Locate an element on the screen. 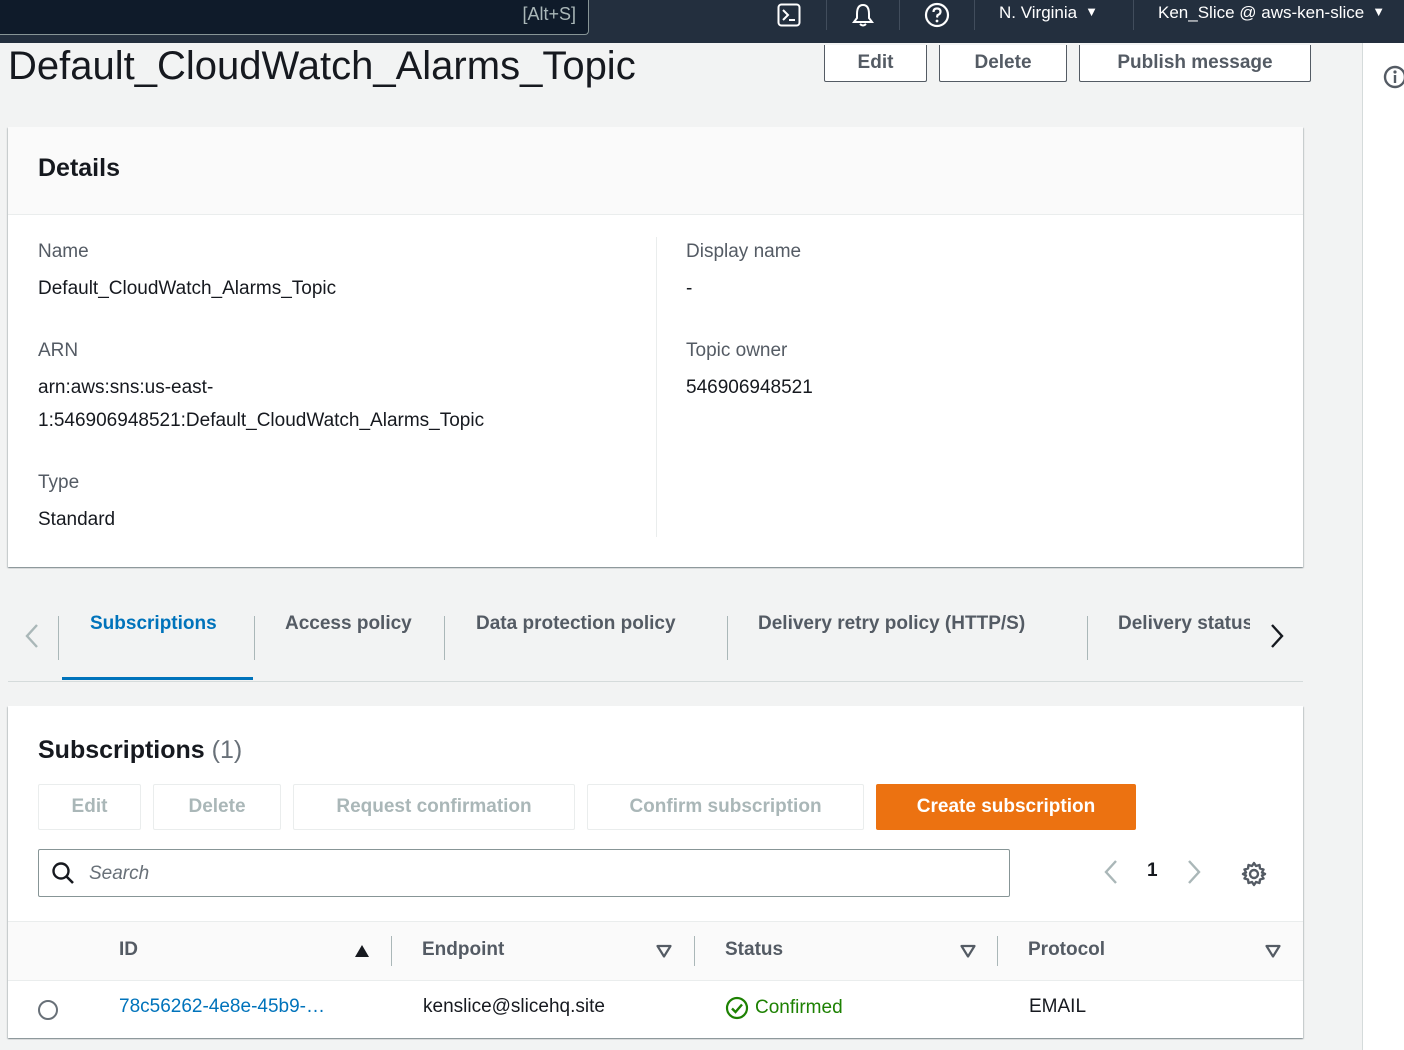  active-tab-indicator is located at coordinates (157, 678).